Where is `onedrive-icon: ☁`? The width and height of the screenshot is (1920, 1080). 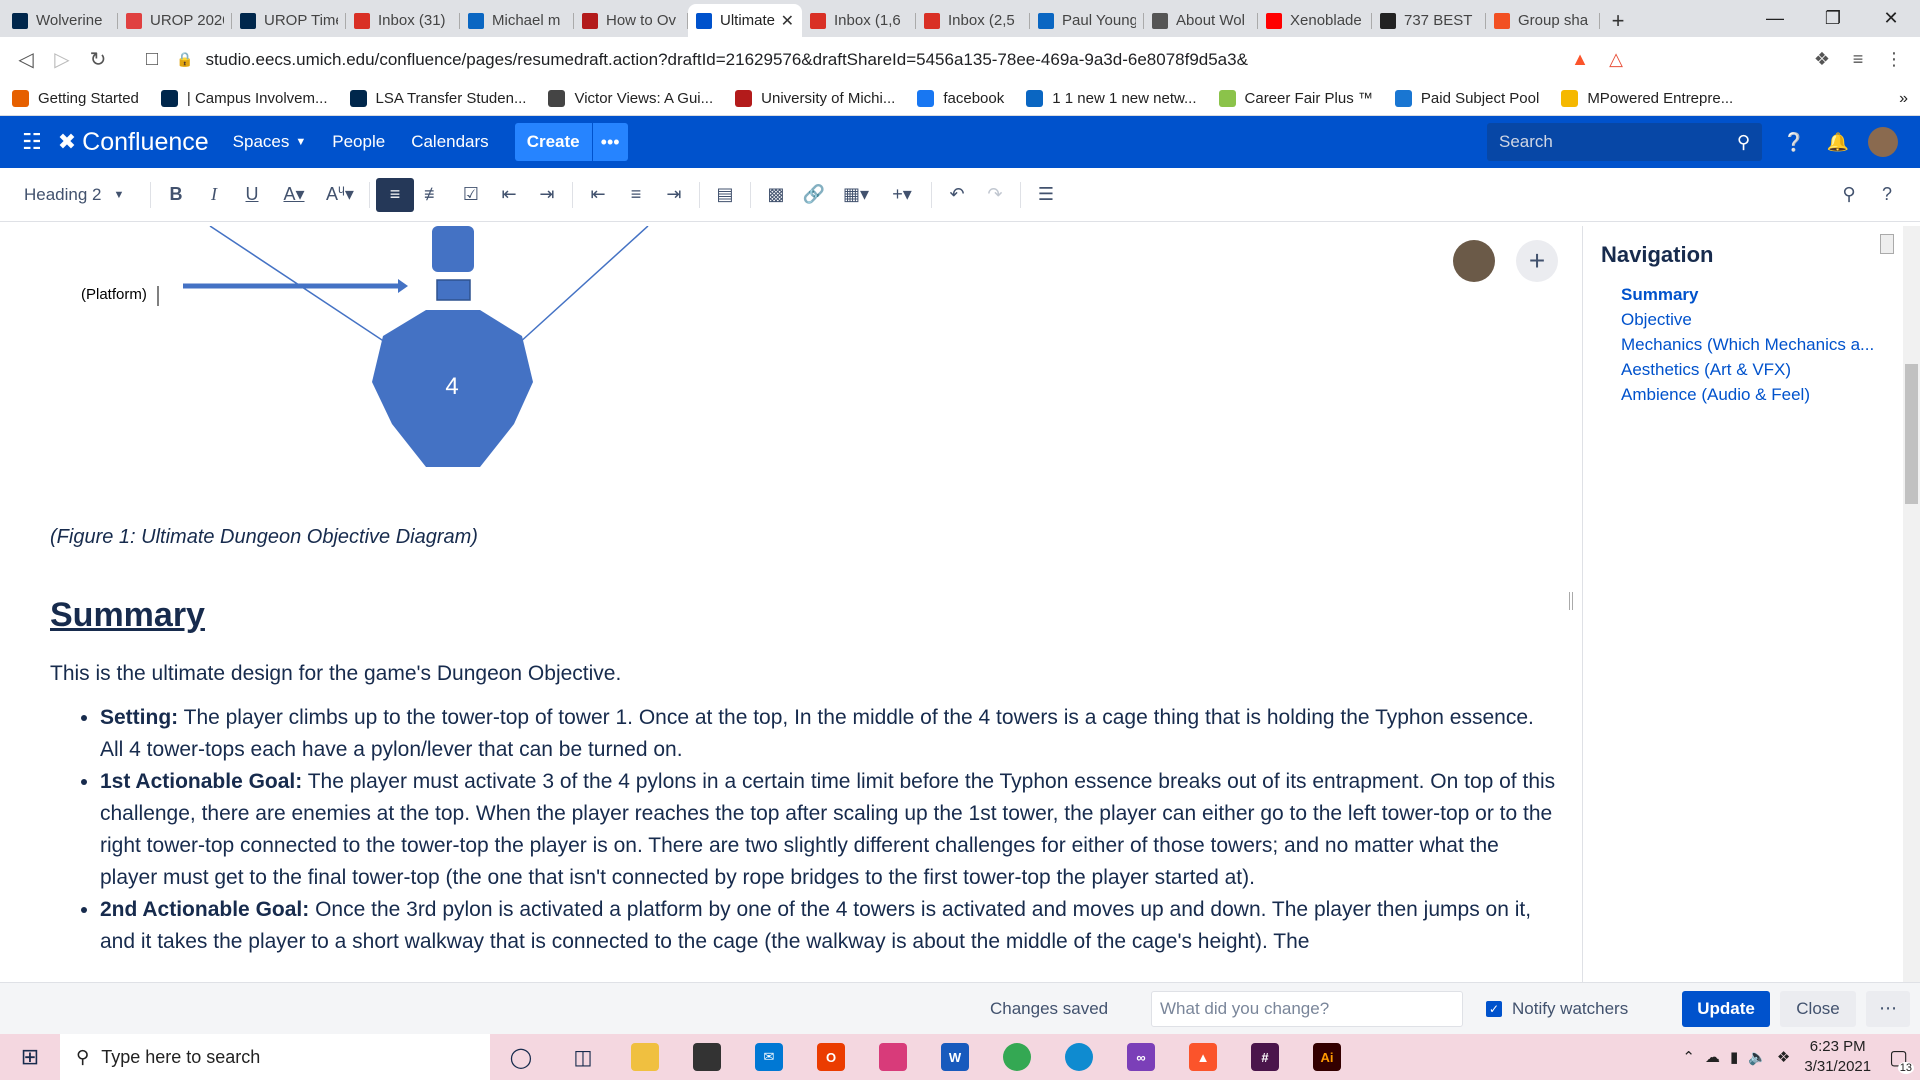 onedrive-icon: ☁ is located at coordinates (1712, 1057).